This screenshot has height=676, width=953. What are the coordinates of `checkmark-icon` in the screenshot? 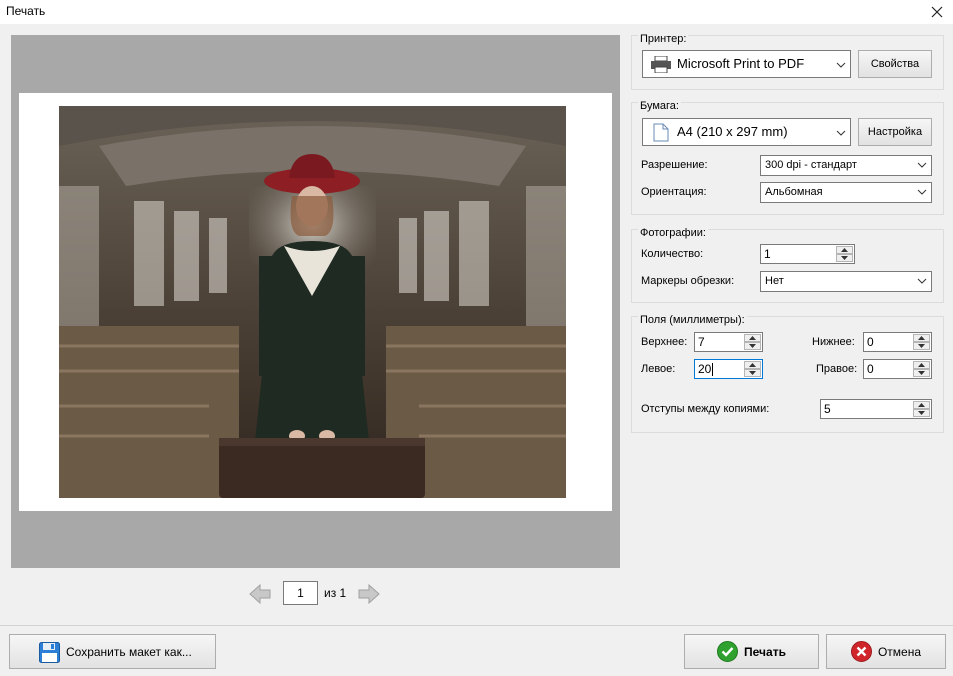 It's located at (728, 651).